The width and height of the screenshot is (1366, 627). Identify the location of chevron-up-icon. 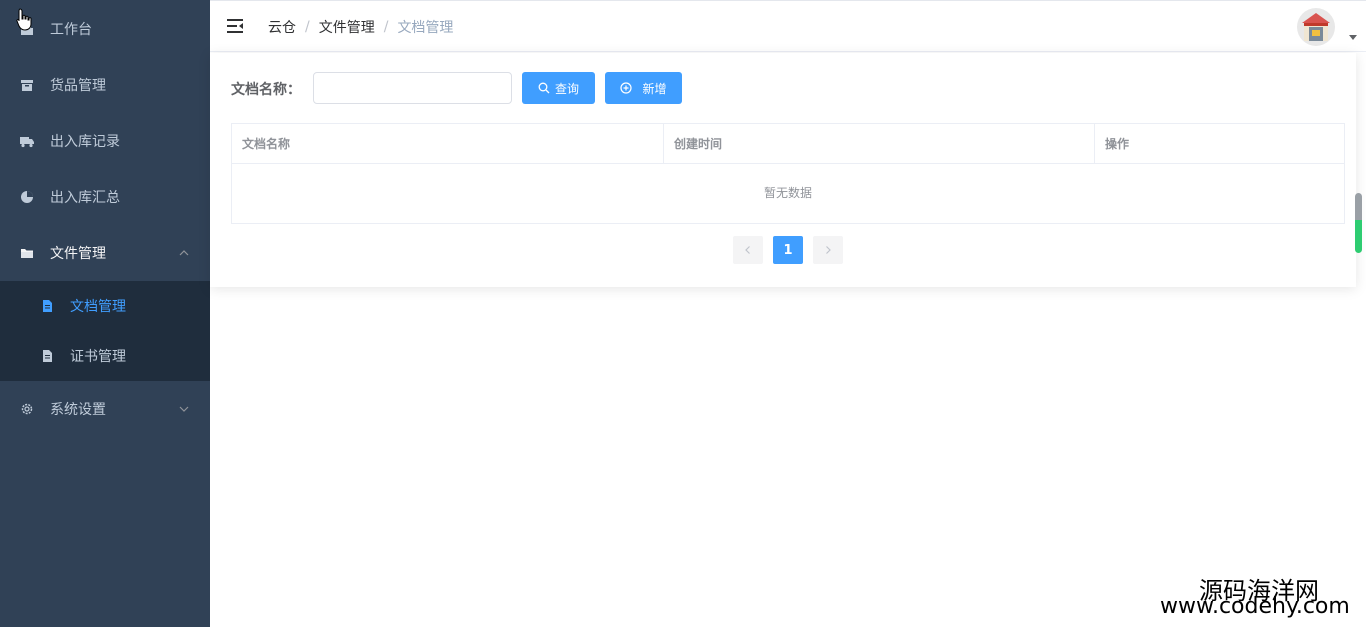
(184, 253).